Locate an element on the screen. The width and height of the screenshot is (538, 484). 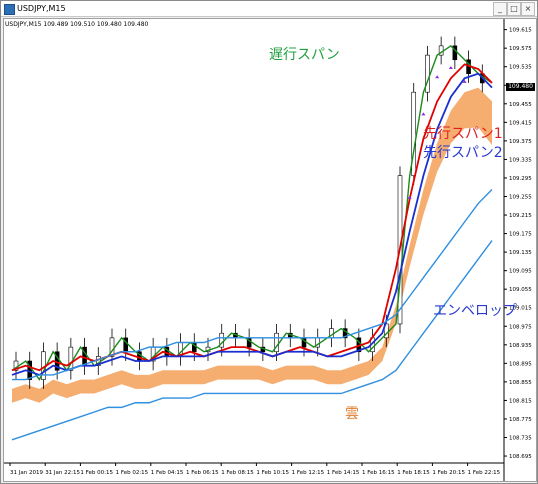
price-tick-label: 108.735 is located at coordinates (520, 439).